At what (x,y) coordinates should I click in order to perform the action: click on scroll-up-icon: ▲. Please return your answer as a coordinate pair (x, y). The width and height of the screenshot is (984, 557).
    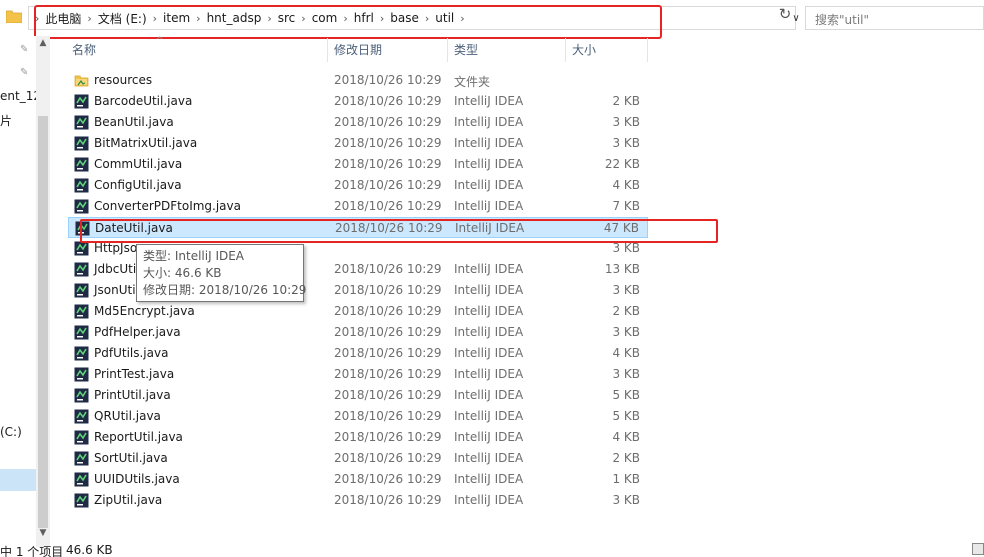
    Looking at the image, I should click on (43, 43).